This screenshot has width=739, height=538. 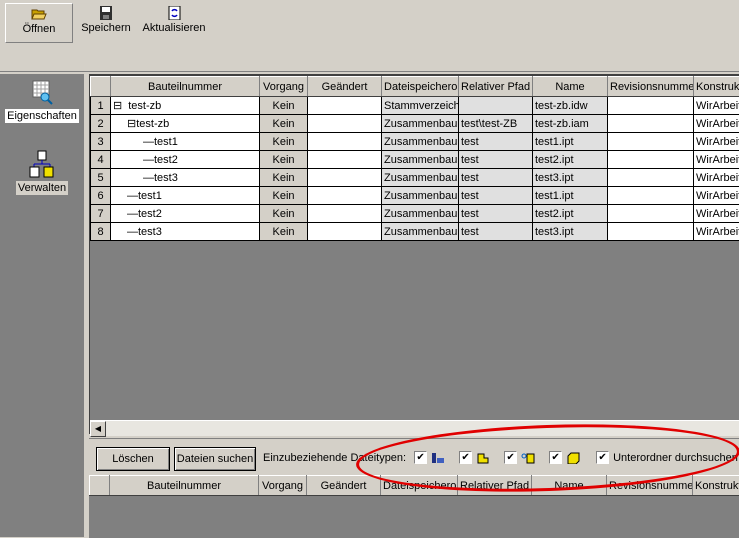 What do you see at coordinates (602, 457) in the screenshot?
I see `subfolders-checkbox: ✔` at bounding box center [602, 457].